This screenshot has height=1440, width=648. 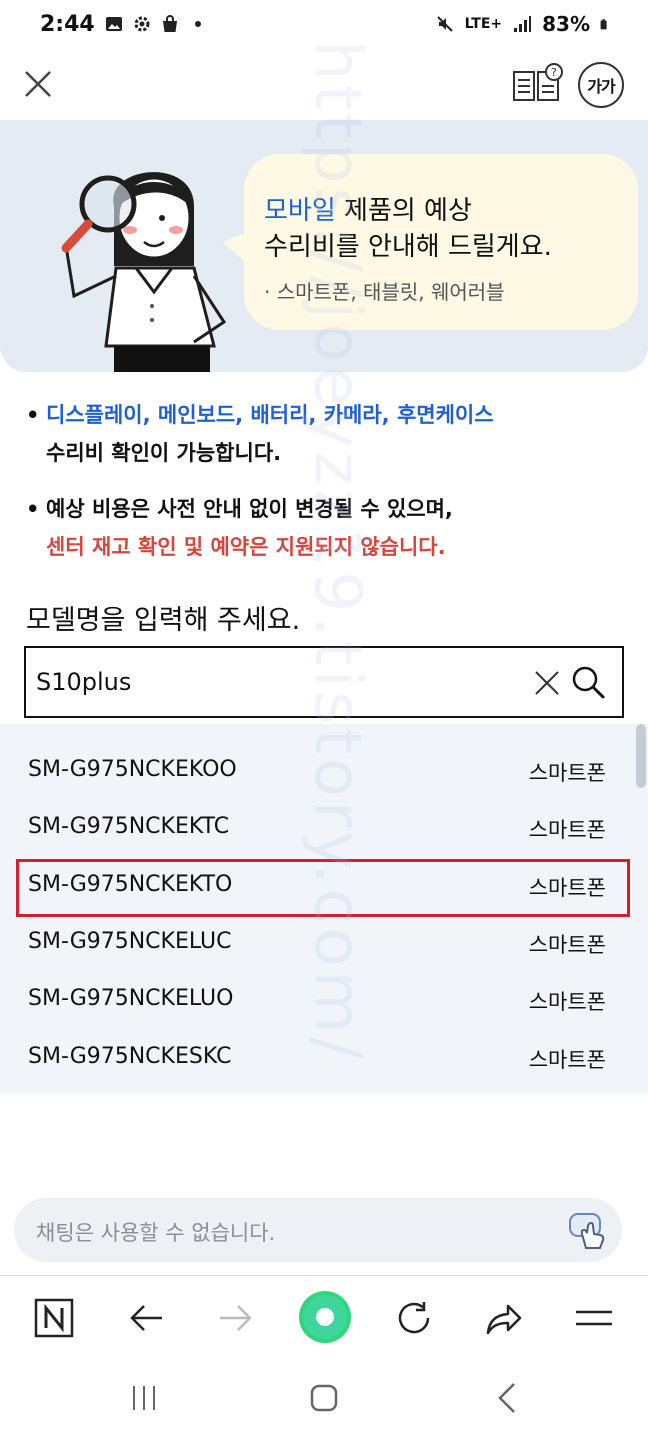 I want to click on result-row: SM-G975NCKESKC 스마트폰, so click(x=324, y=1057).